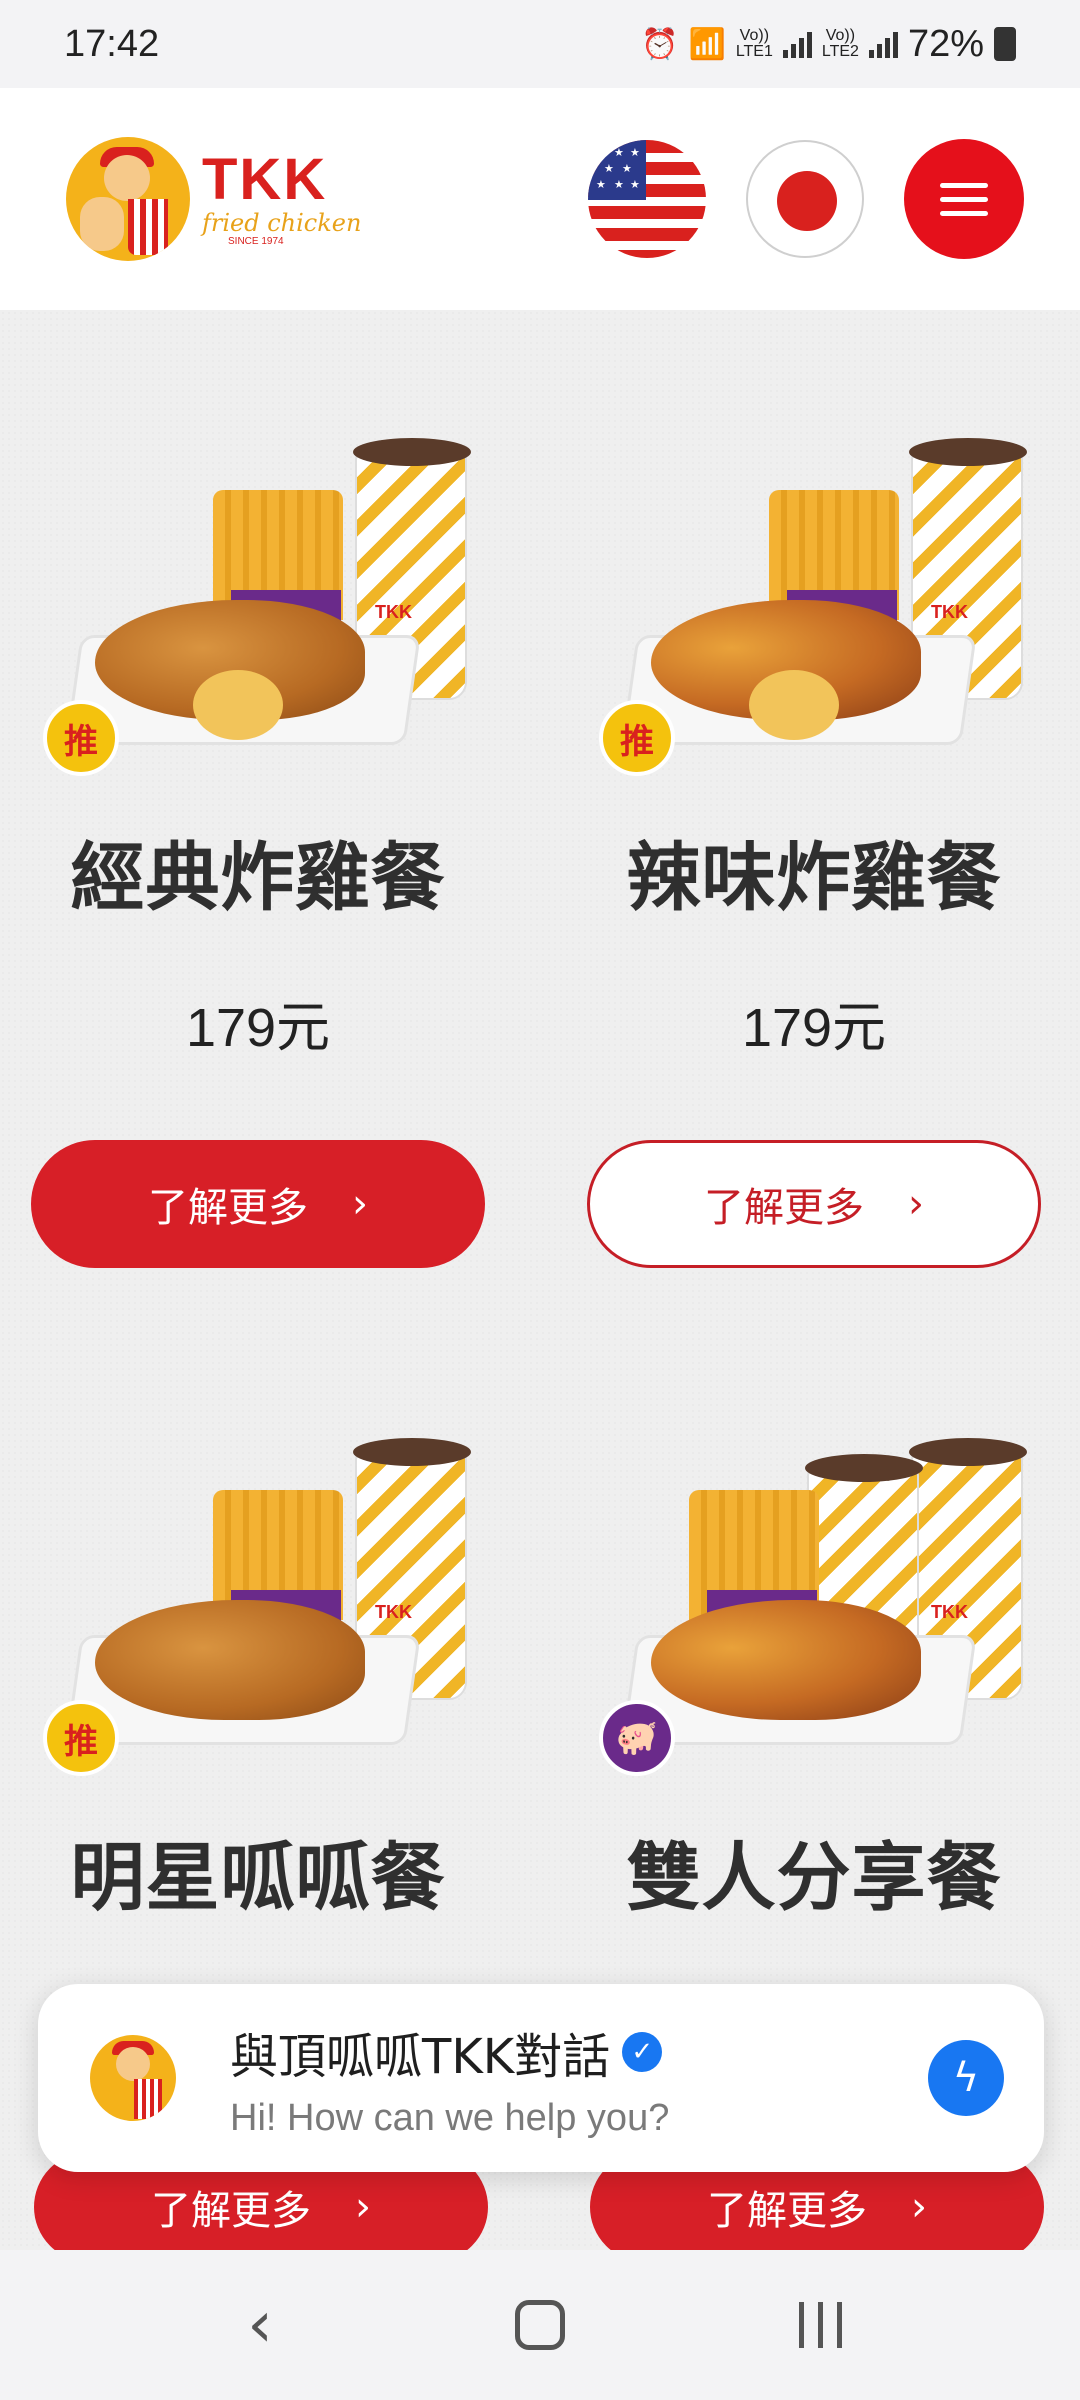 The height and width of the screenshot is (2400, 1080). What do you see at coordinates (814, 1614) in the screenshot?
I see `meal-image: TKK 🐖` at bounding box center [814, 1614].